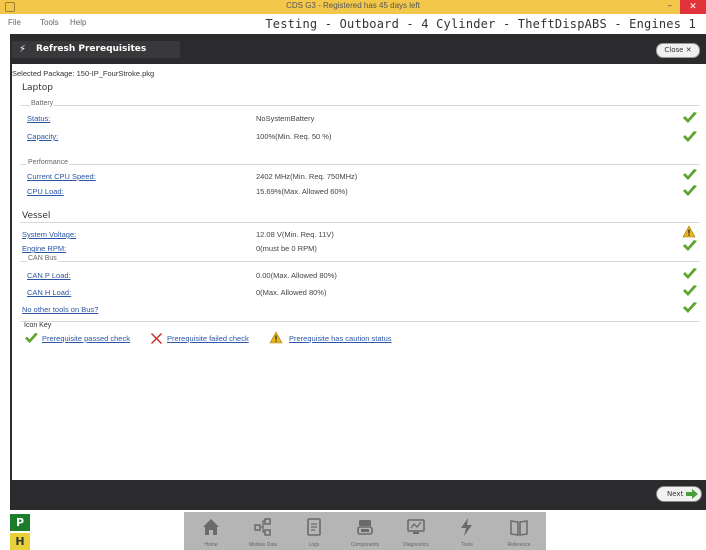 Image resolution: width=706 pixels, height=550 pixels. What do you see at coordinates (60, 309) in the screenshot?
I see `other-tools-link: No other tools on Bus?` at bounding box center [60, 309].